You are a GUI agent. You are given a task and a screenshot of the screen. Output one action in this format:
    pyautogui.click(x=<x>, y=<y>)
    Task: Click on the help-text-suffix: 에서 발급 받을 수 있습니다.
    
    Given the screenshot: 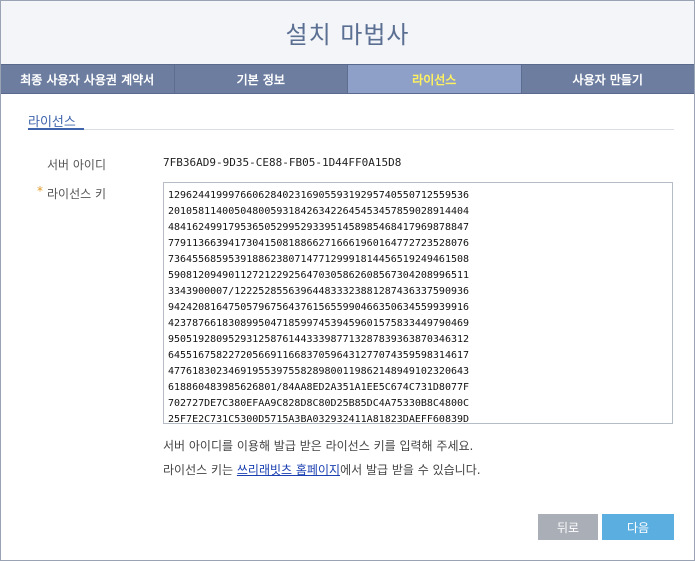 What is the action you would take?
    pyautogui.click(x=410, y=470)
    